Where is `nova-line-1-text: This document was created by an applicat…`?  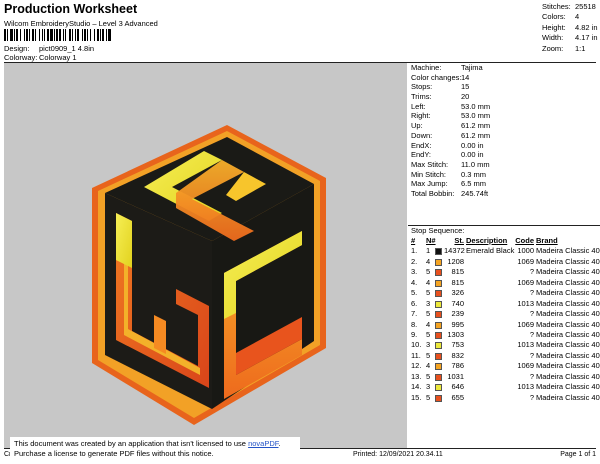 nova-line-1-text: This document was created by an applicat… is located at coordinates (131, 443).